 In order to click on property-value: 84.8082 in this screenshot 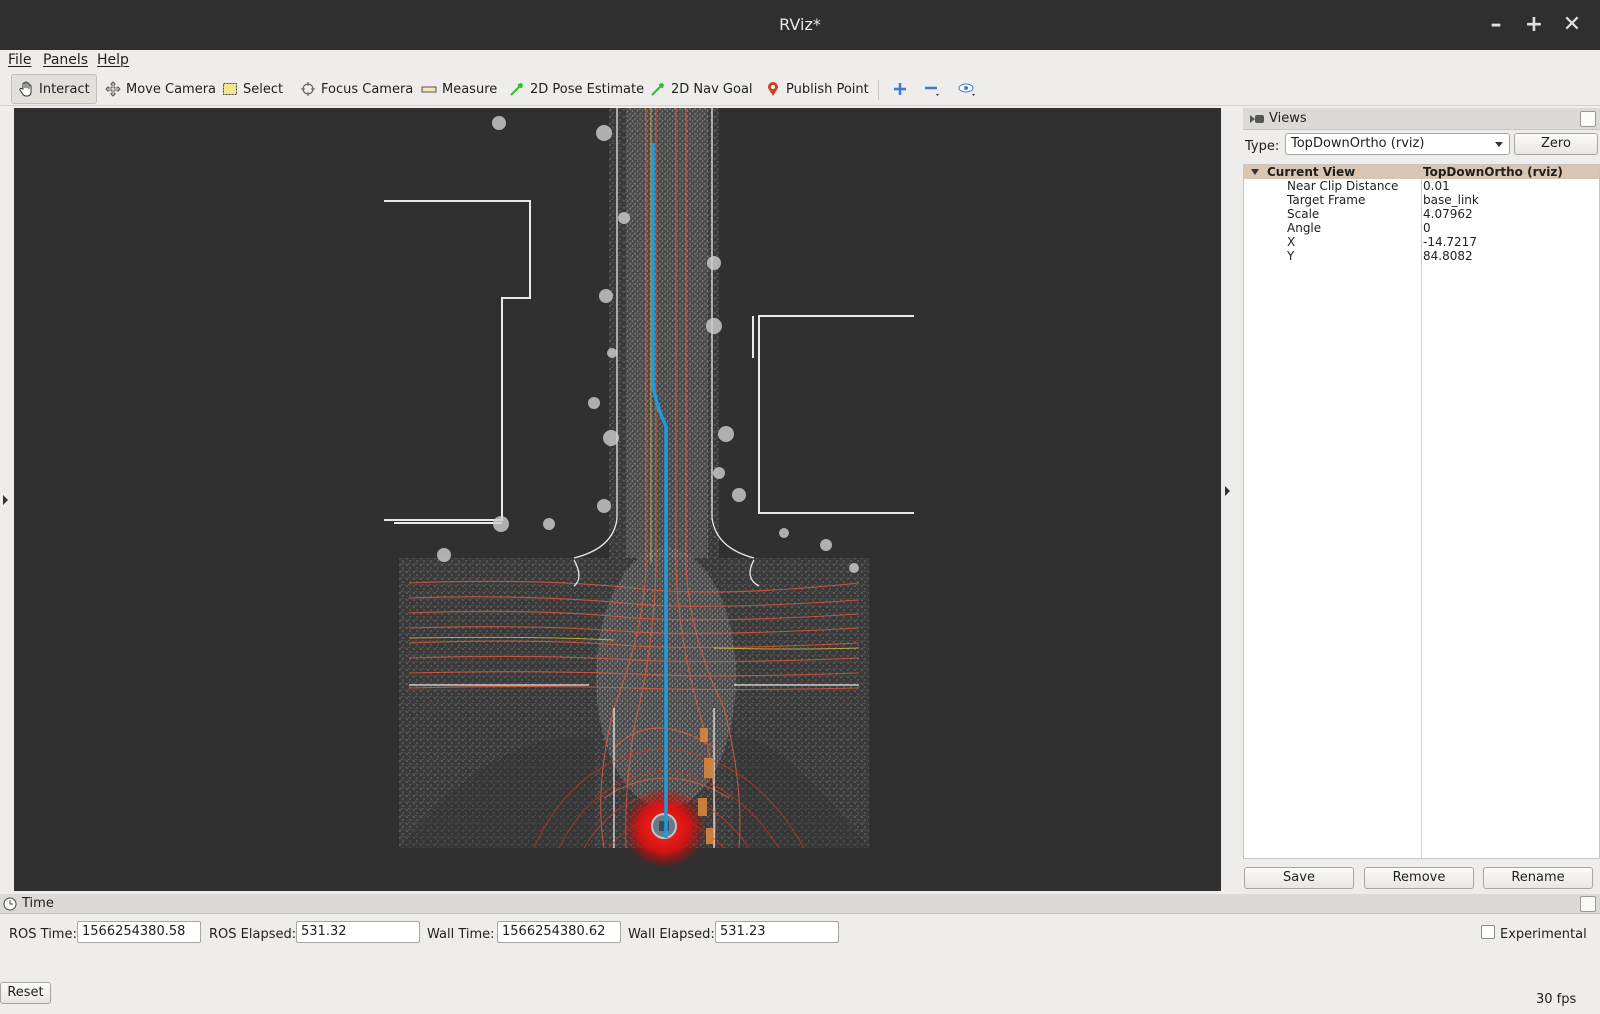, I will do `click(1448, 256)`.